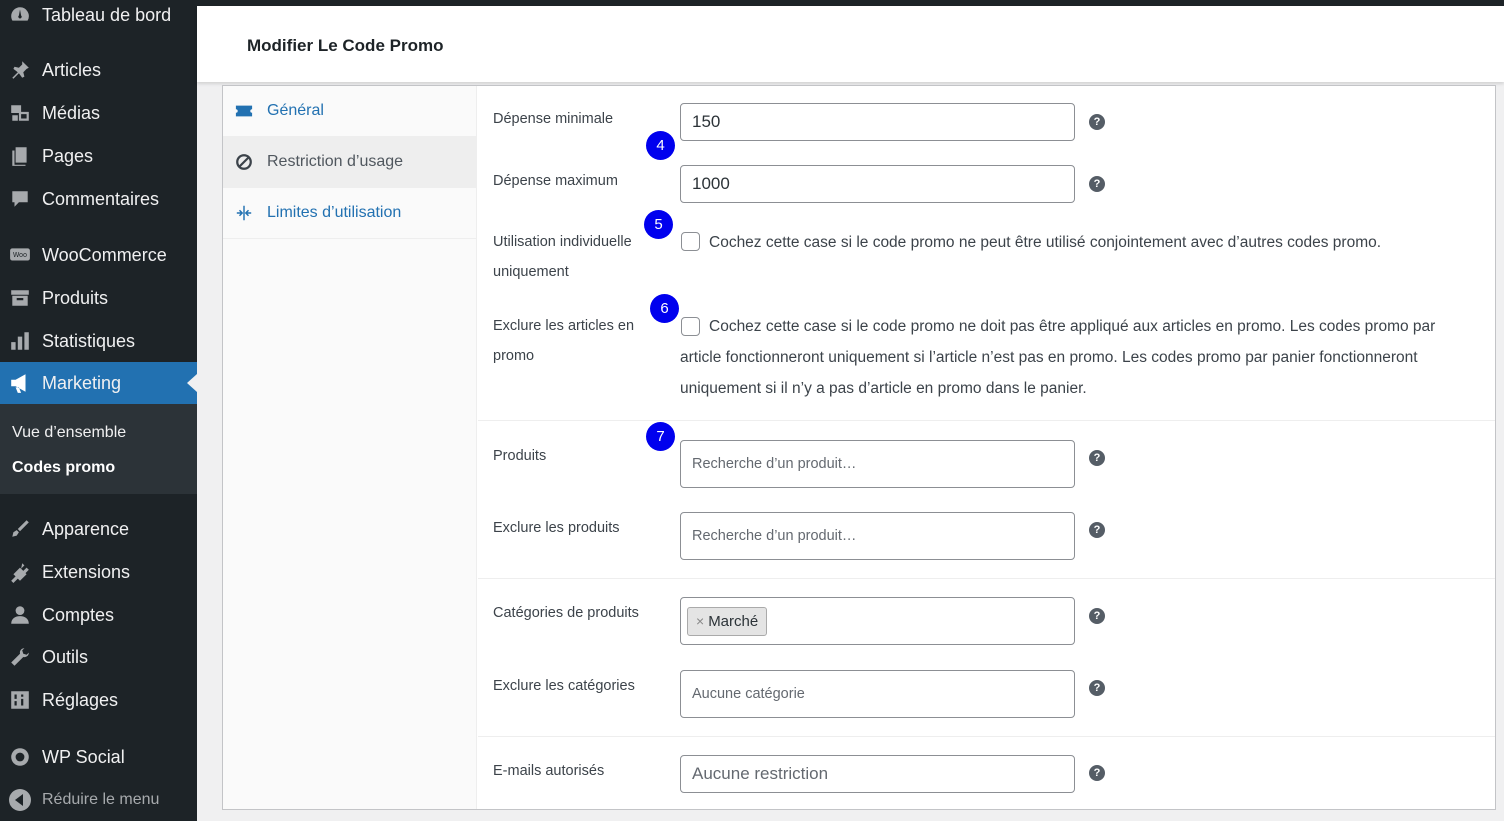  What do you see at coordinates (334, 212) in the screenshot?
I see `tab-label: Limites d’utilisation` at bounding box center [334, 212].